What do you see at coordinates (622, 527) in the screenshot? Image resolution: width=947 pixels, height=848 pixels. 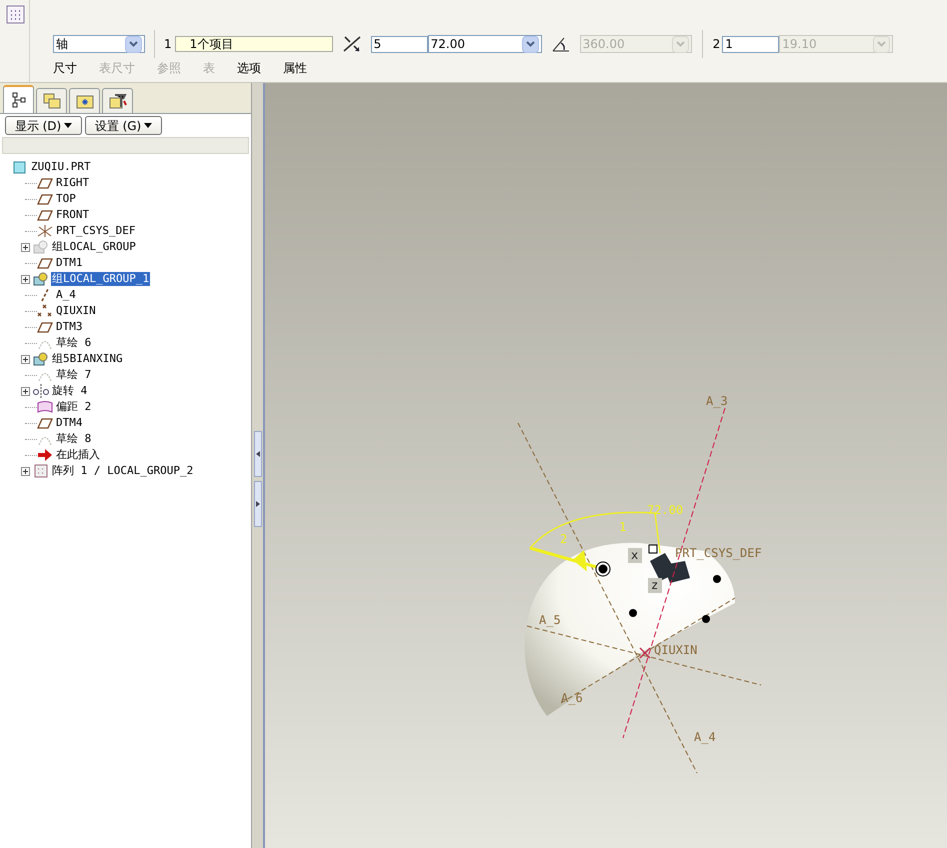 I see `model-label: 1` at bounding box center [622, 527].